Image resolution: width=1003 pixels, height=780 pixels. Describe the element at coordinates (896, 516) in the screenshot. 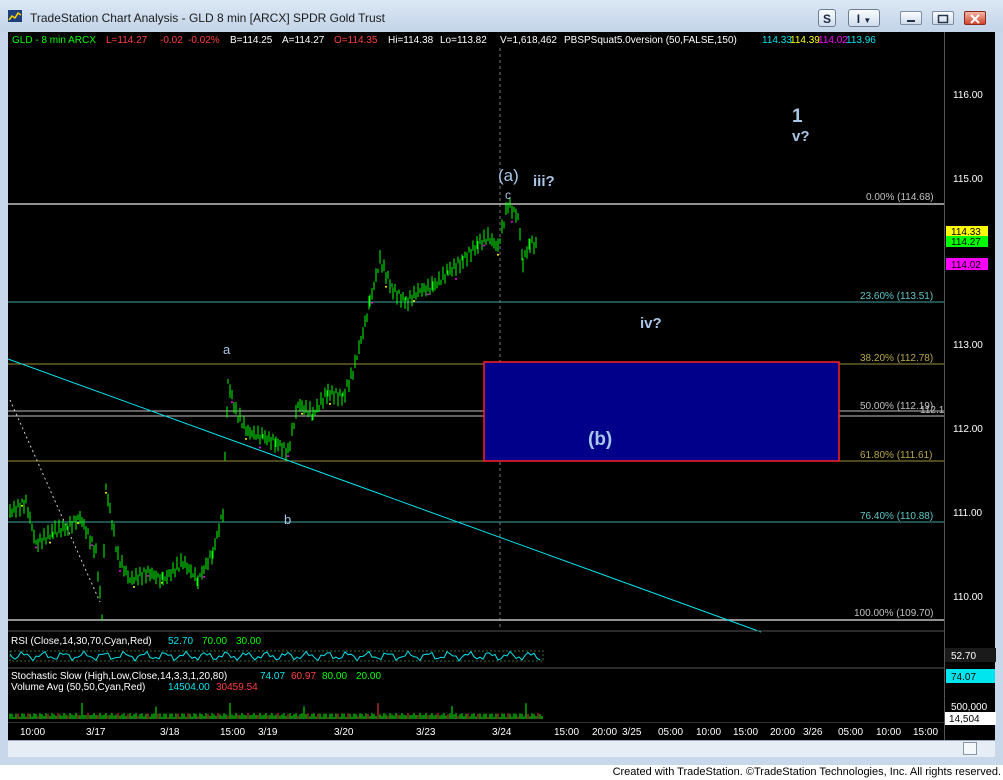

I see `fib-label-764: 76.40% (110.88)` at that location.